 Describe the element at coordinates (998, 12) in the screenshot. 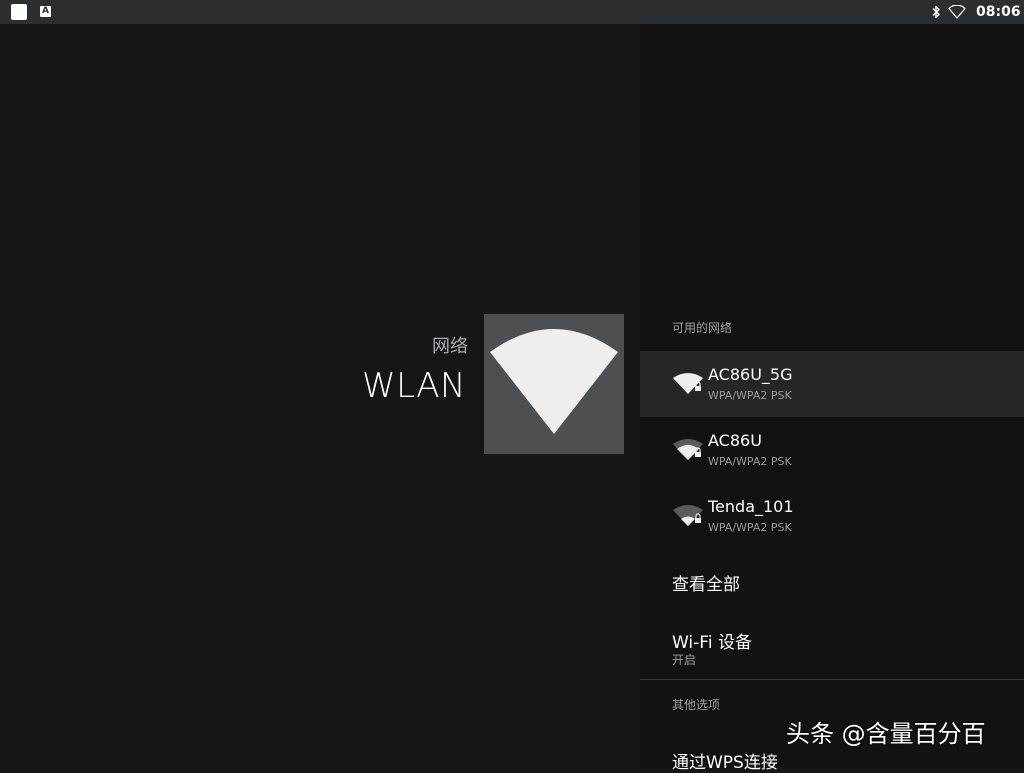

I see `clock: 08:06` at that location.